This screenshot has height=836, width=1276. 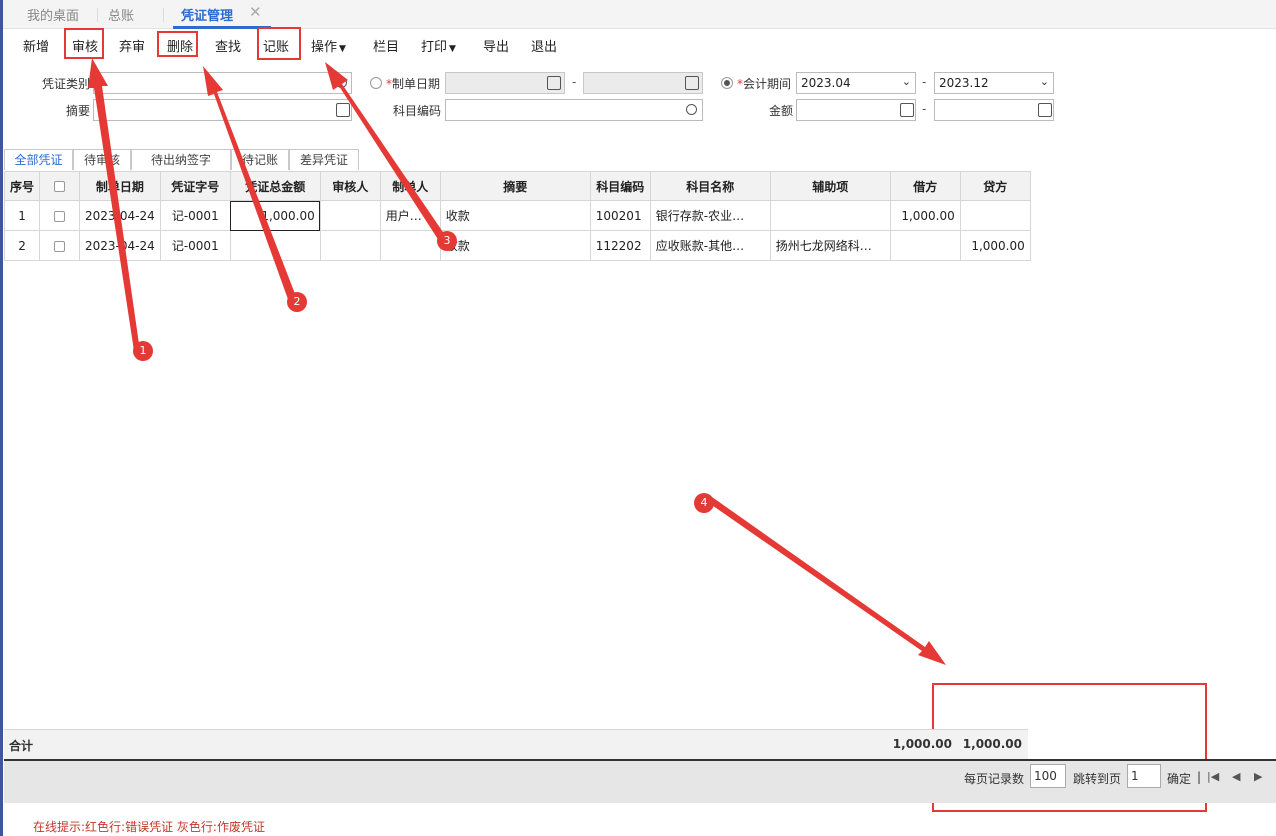 I want to click on online-hint: 在线提示:红色行:错误凭证 灰色行:作废凭证, so click(x=149, y=827).